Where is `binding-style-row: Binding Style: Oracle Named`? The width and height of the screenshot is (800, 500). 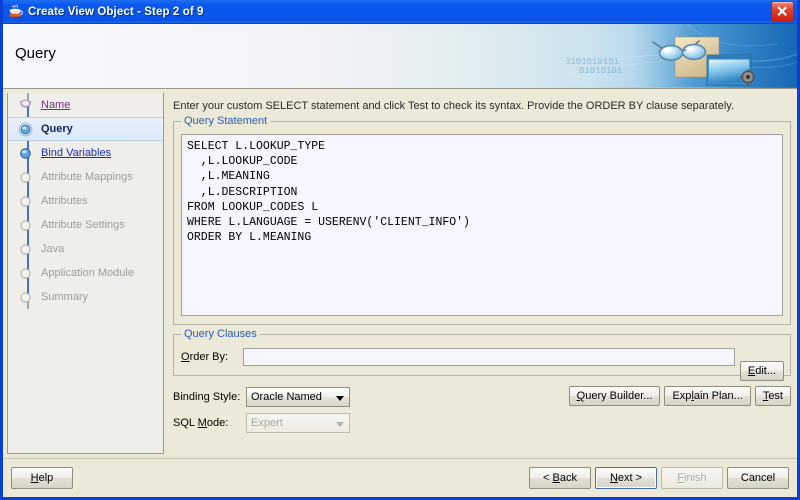
binding-style-row: Binding Style: Oracle Named is located at coordinates (261, 397).